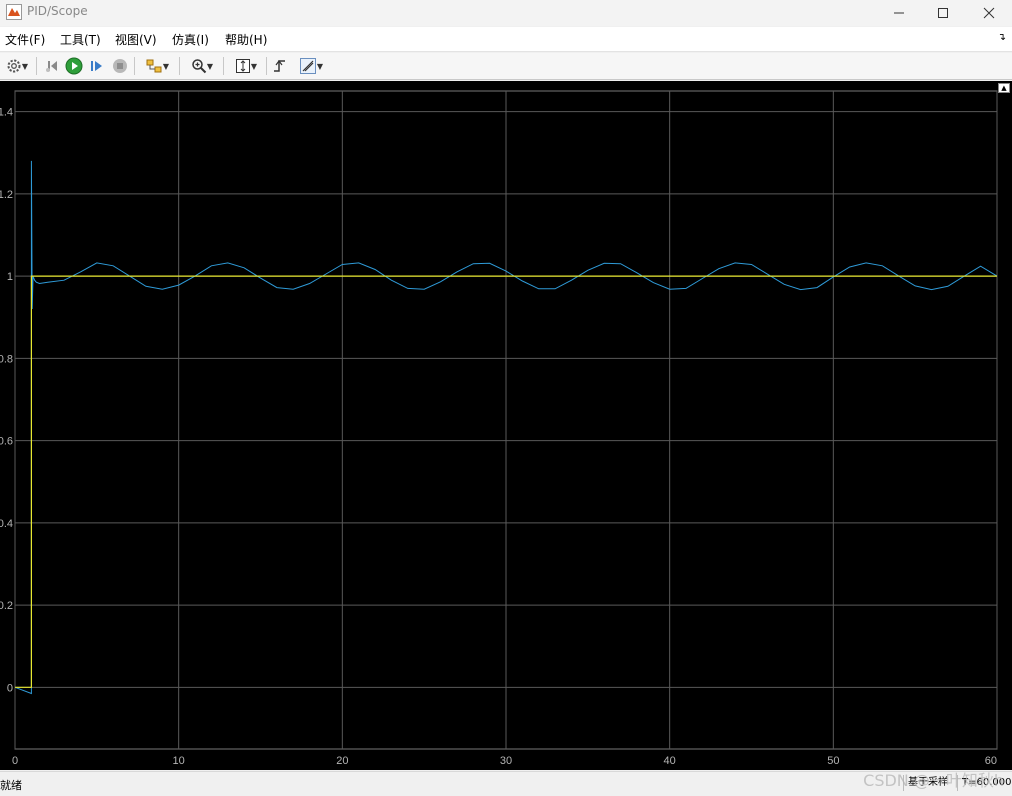  Describe the element at coordinates (246, 39) in the screenshot. I see `menu-help: 帮助(H)` at that location.